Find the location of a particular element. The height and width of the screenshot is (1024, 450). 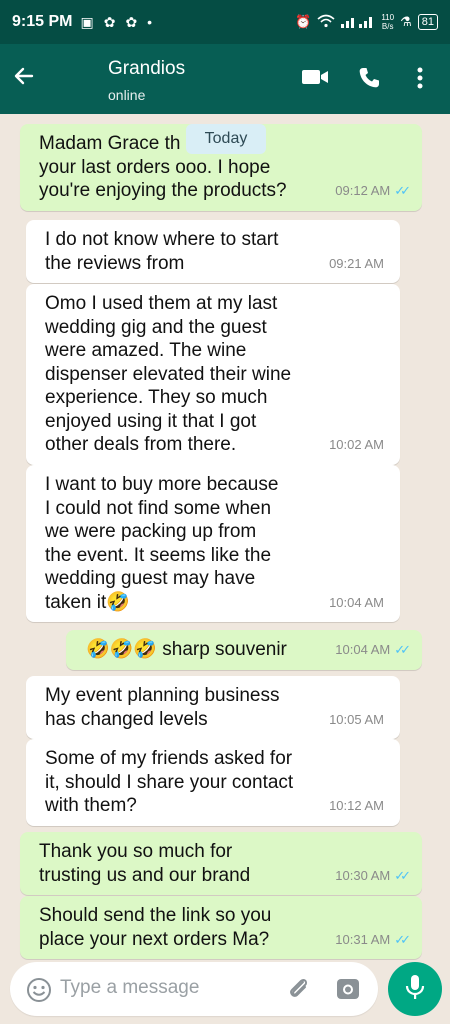

message-time: 10:05 AM is located at coordinates (356, 719).